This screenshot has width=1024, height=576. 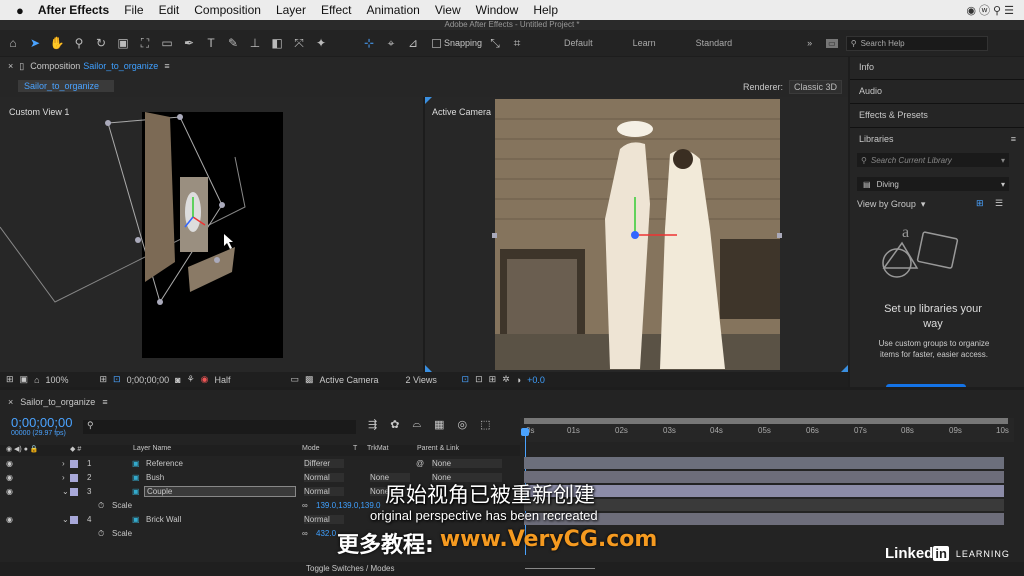 I want to click on parent-pickwhip-icon: @, so click(x=420, y=463).